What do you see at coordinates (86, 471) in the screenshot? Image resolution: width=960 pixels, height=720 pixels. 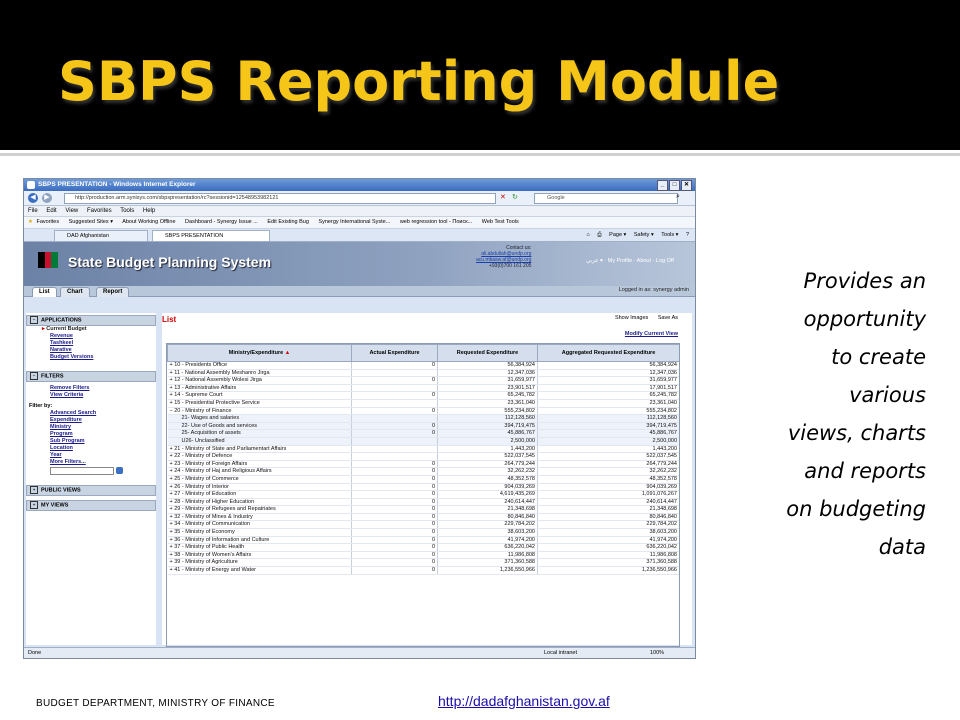 I see `filter-search-input` at bounding box center [86, 471].